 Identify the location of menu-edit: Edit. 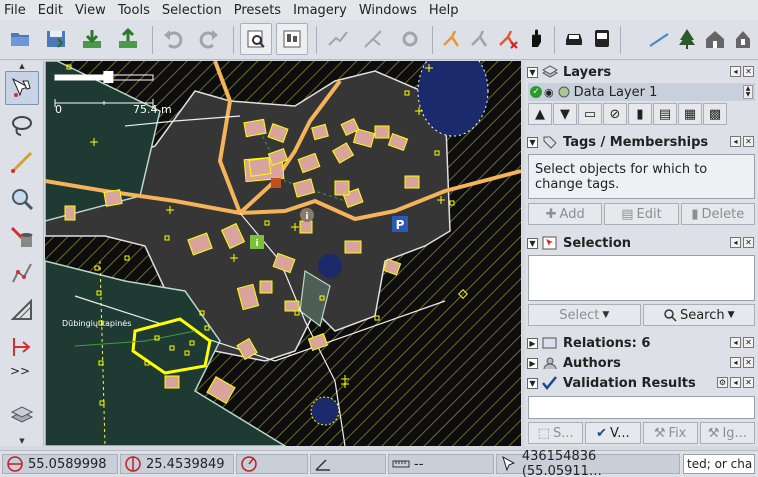
(50, 10).